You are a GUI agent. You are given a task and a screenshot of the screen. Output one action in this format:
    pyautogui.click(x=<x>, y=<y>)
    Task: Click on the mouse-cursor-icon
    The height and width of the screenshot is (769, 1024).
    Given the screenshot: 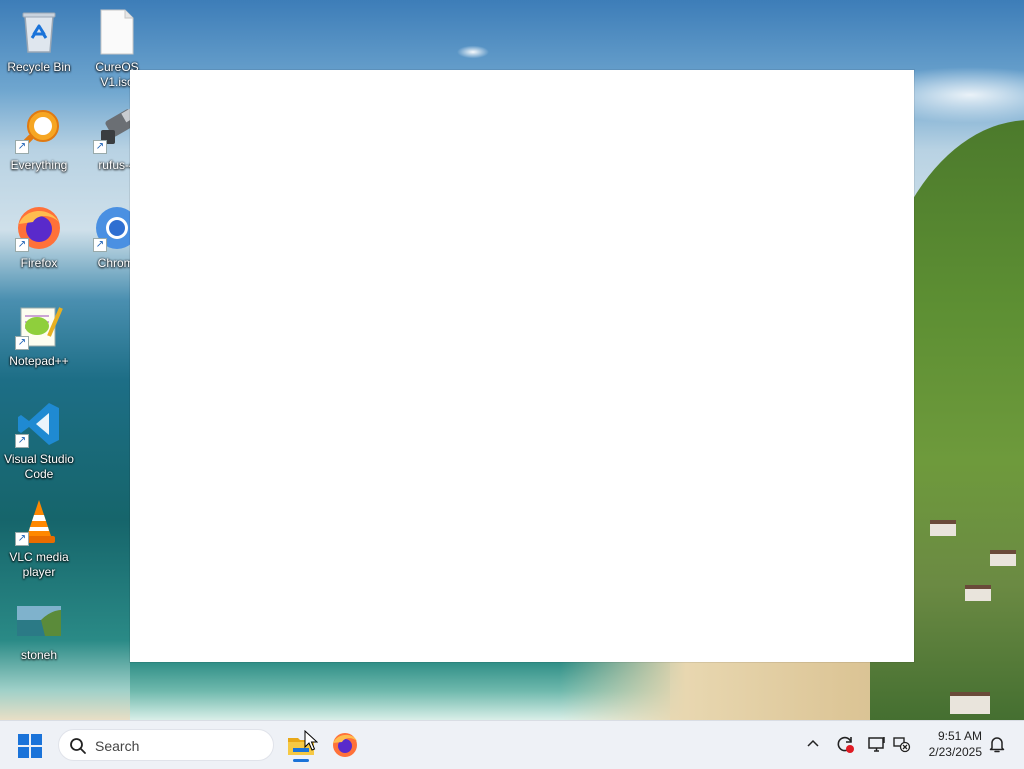 What is the action you would take?
    pyautogui.click(x=311, y=740)
    